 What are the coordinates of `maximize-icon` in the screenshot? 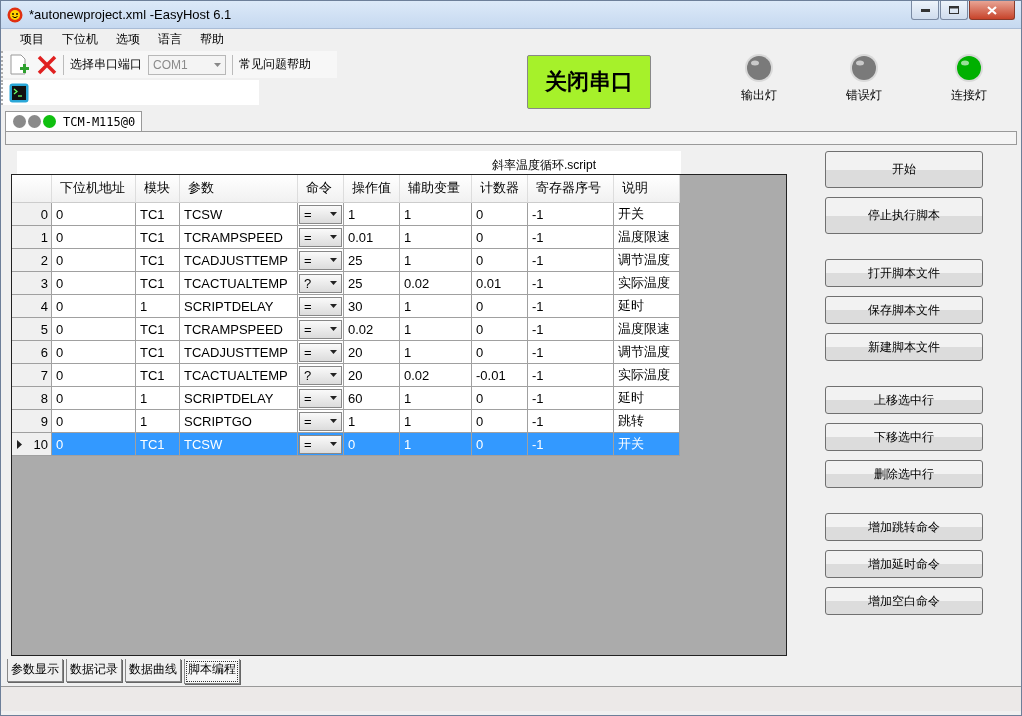 It's located at (954, 10).